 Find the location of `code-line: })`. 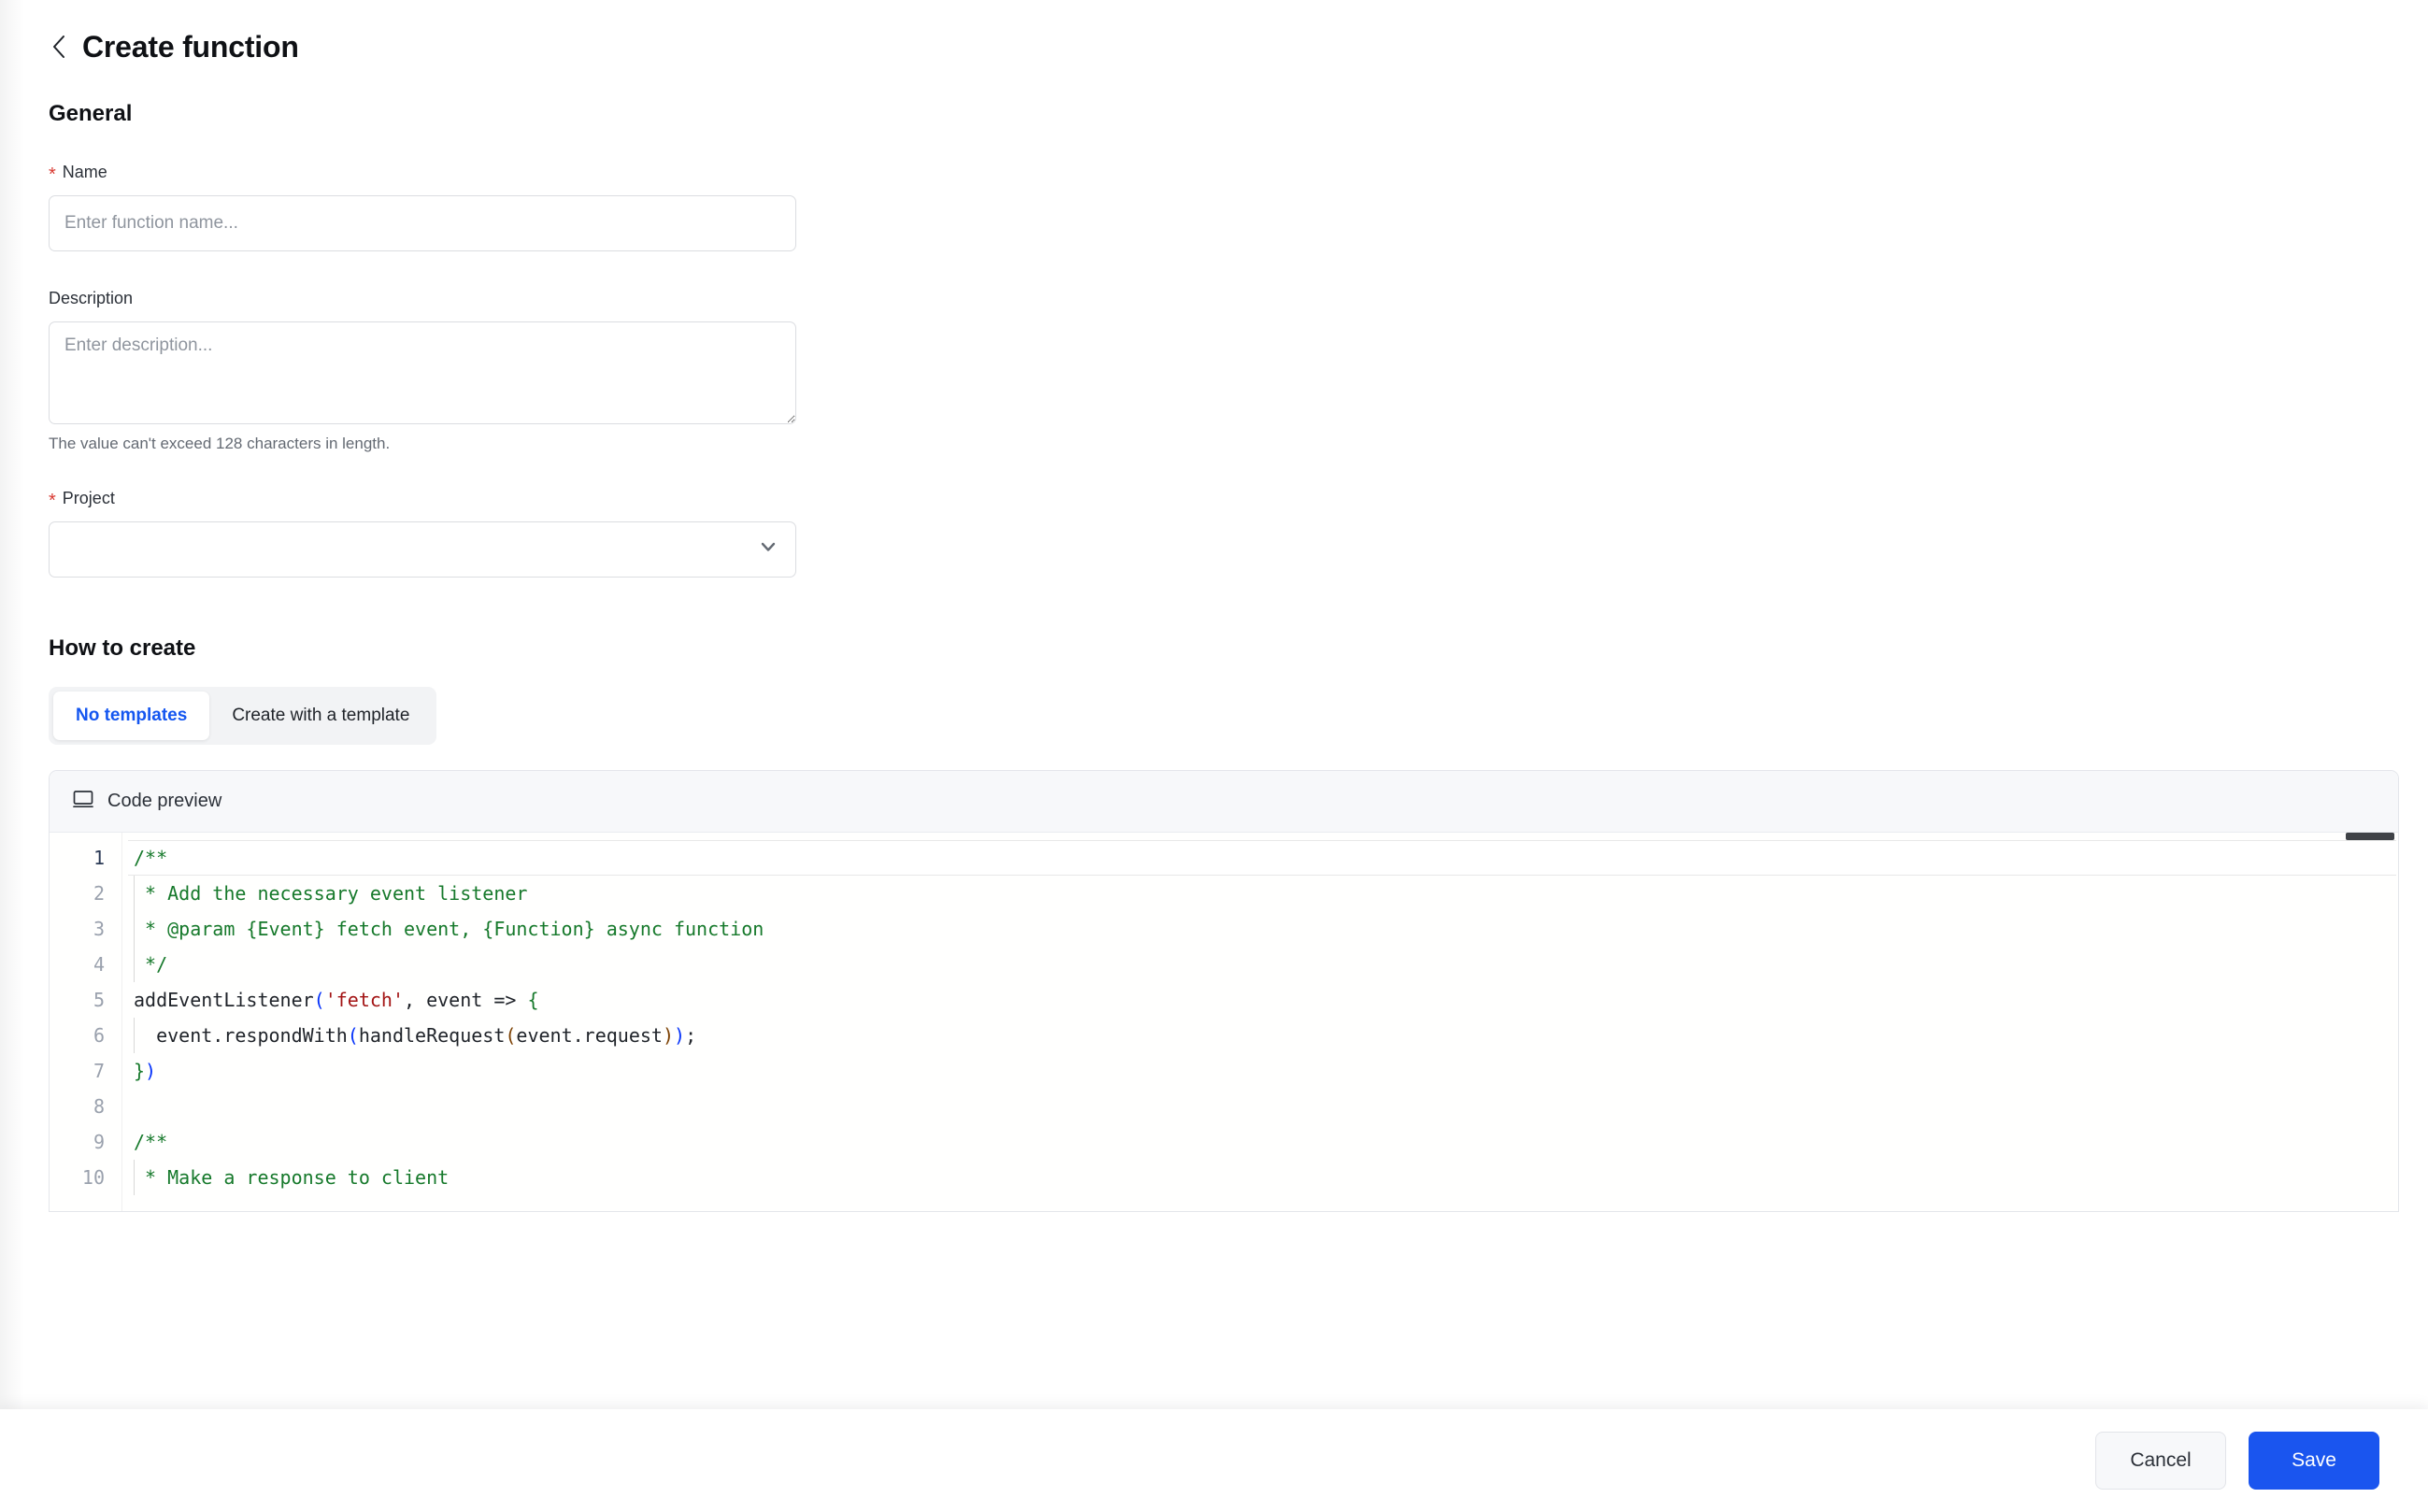

code-line: }) is located at coordinates (1263, 1071).